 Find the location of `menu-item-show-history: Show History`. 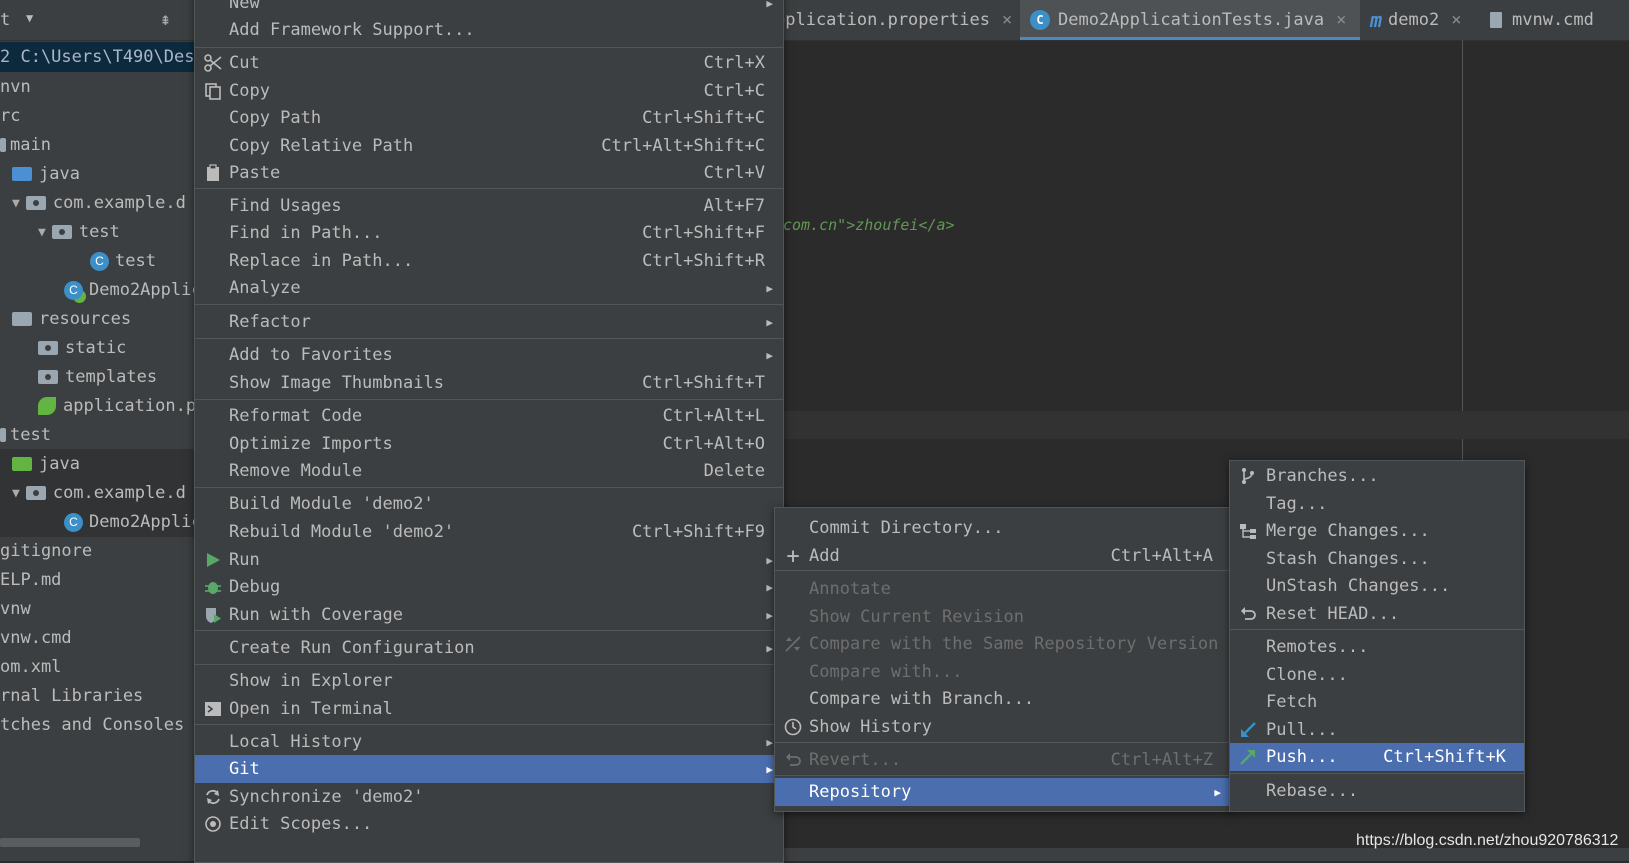

menu-item-show-history: Show History is located at coordinates (1003, 727).